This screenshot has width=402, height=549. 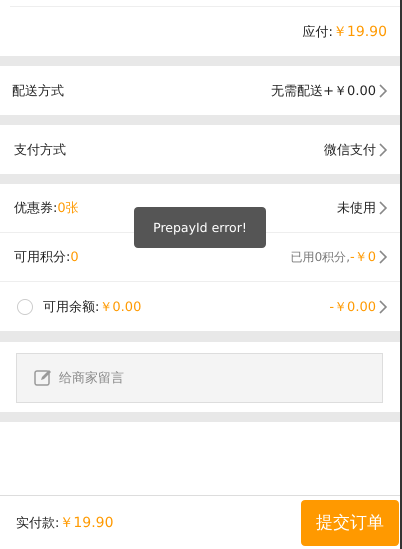 What do you see at coordinates (199, 378) in the screenshot?
I see `message-field: 给商家留言` at bounding box center [199, 378].